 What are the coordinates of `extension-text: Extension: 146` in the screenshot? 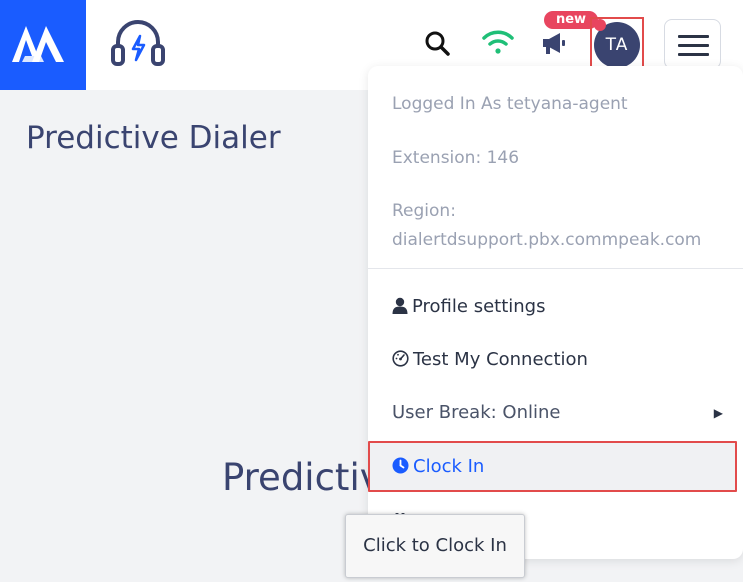 It's located at (456, 158).